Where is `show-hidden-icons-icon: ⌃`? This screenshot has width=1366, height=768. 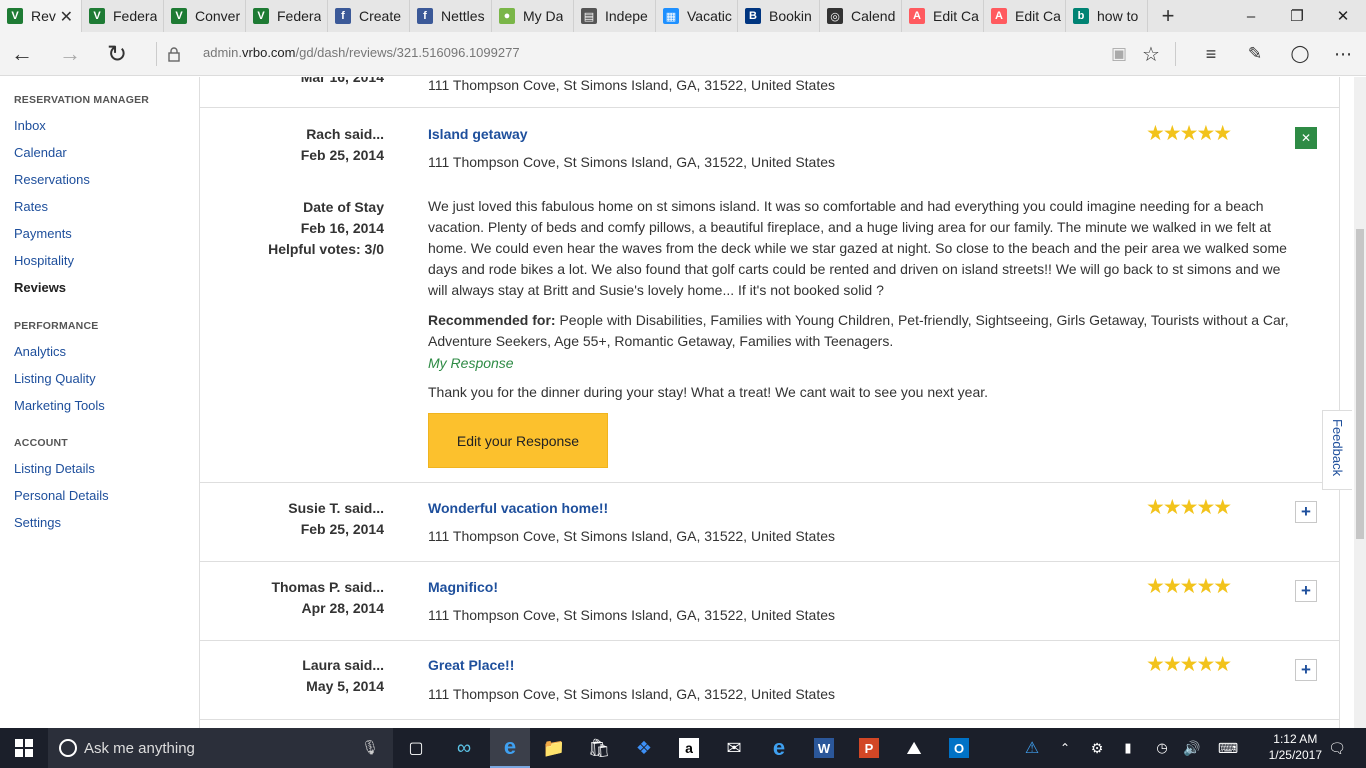
show-hidden-icons-icon: ⌃ is located at coordinates (1065, 748).